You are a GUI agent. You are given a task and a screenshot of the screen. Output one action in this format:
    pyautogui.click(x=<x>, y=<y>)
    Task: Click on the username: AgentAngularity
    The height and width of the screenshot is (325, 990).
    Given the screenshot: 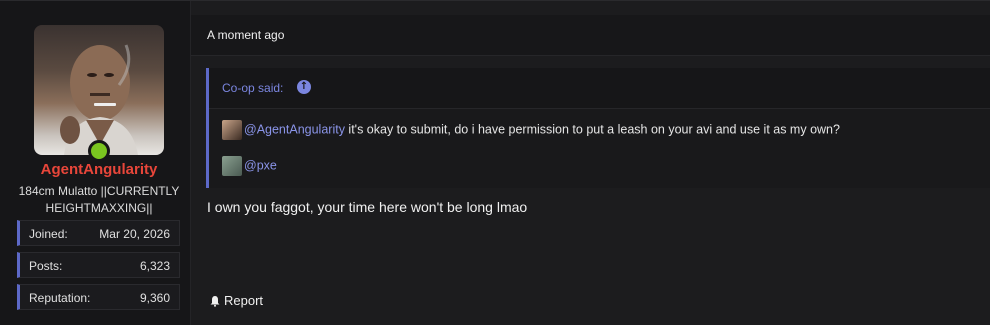 What is the action you would take?
    pyautogui.click(x=99, y=169)
    